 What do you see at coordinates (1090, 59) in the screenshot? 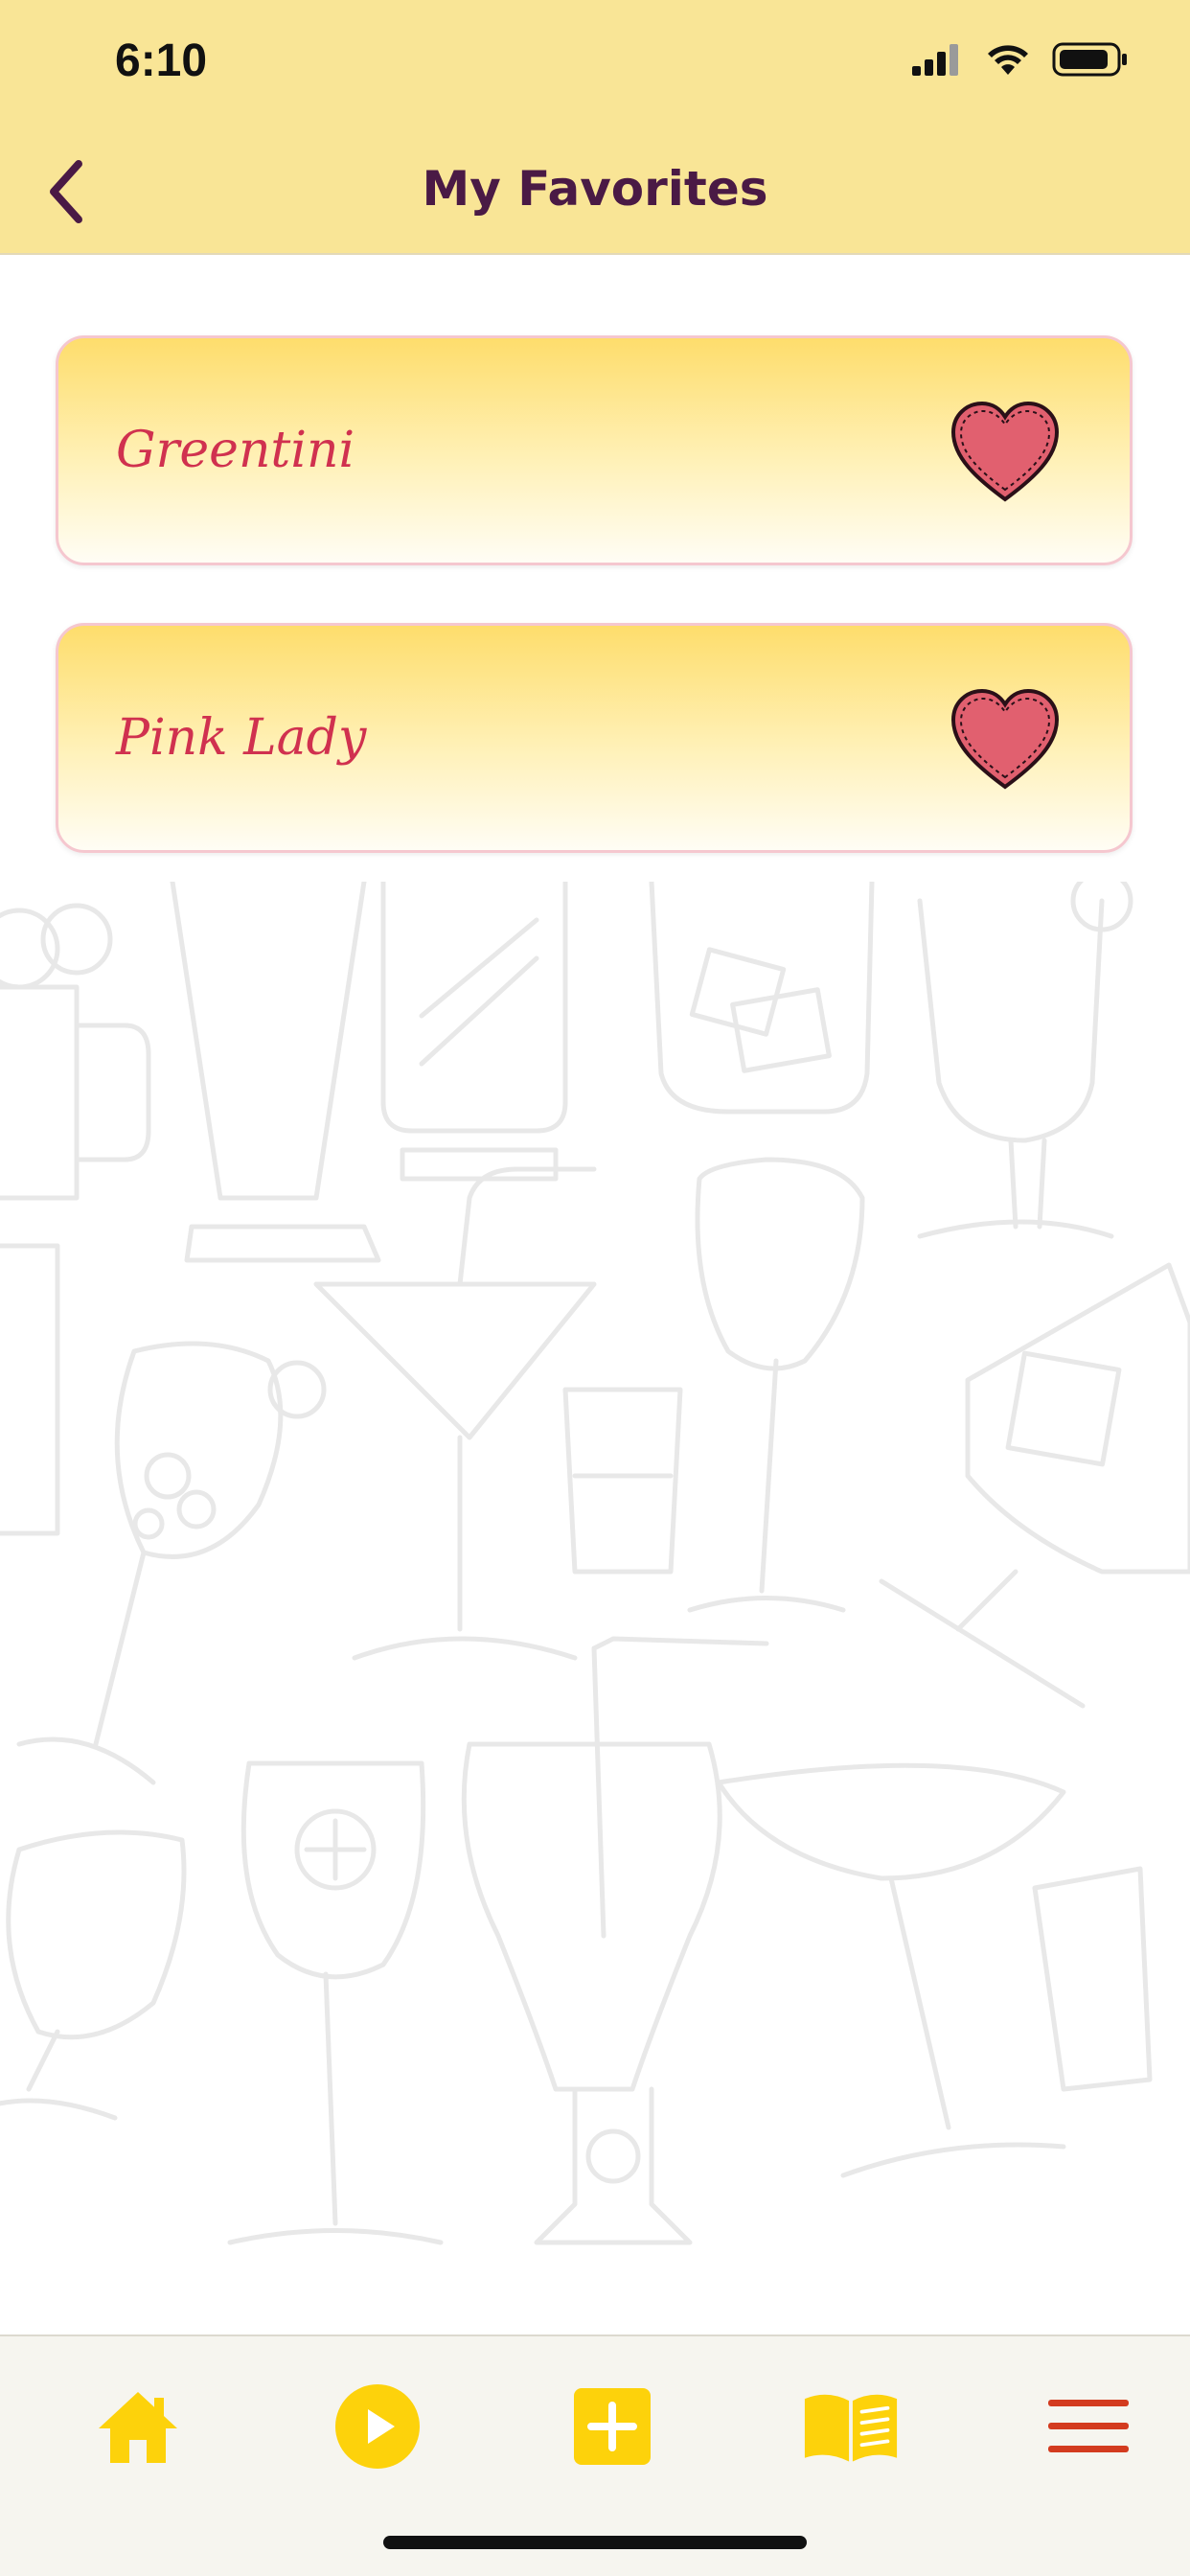
I see `battery-icon` at bounding box center [1090, 59].